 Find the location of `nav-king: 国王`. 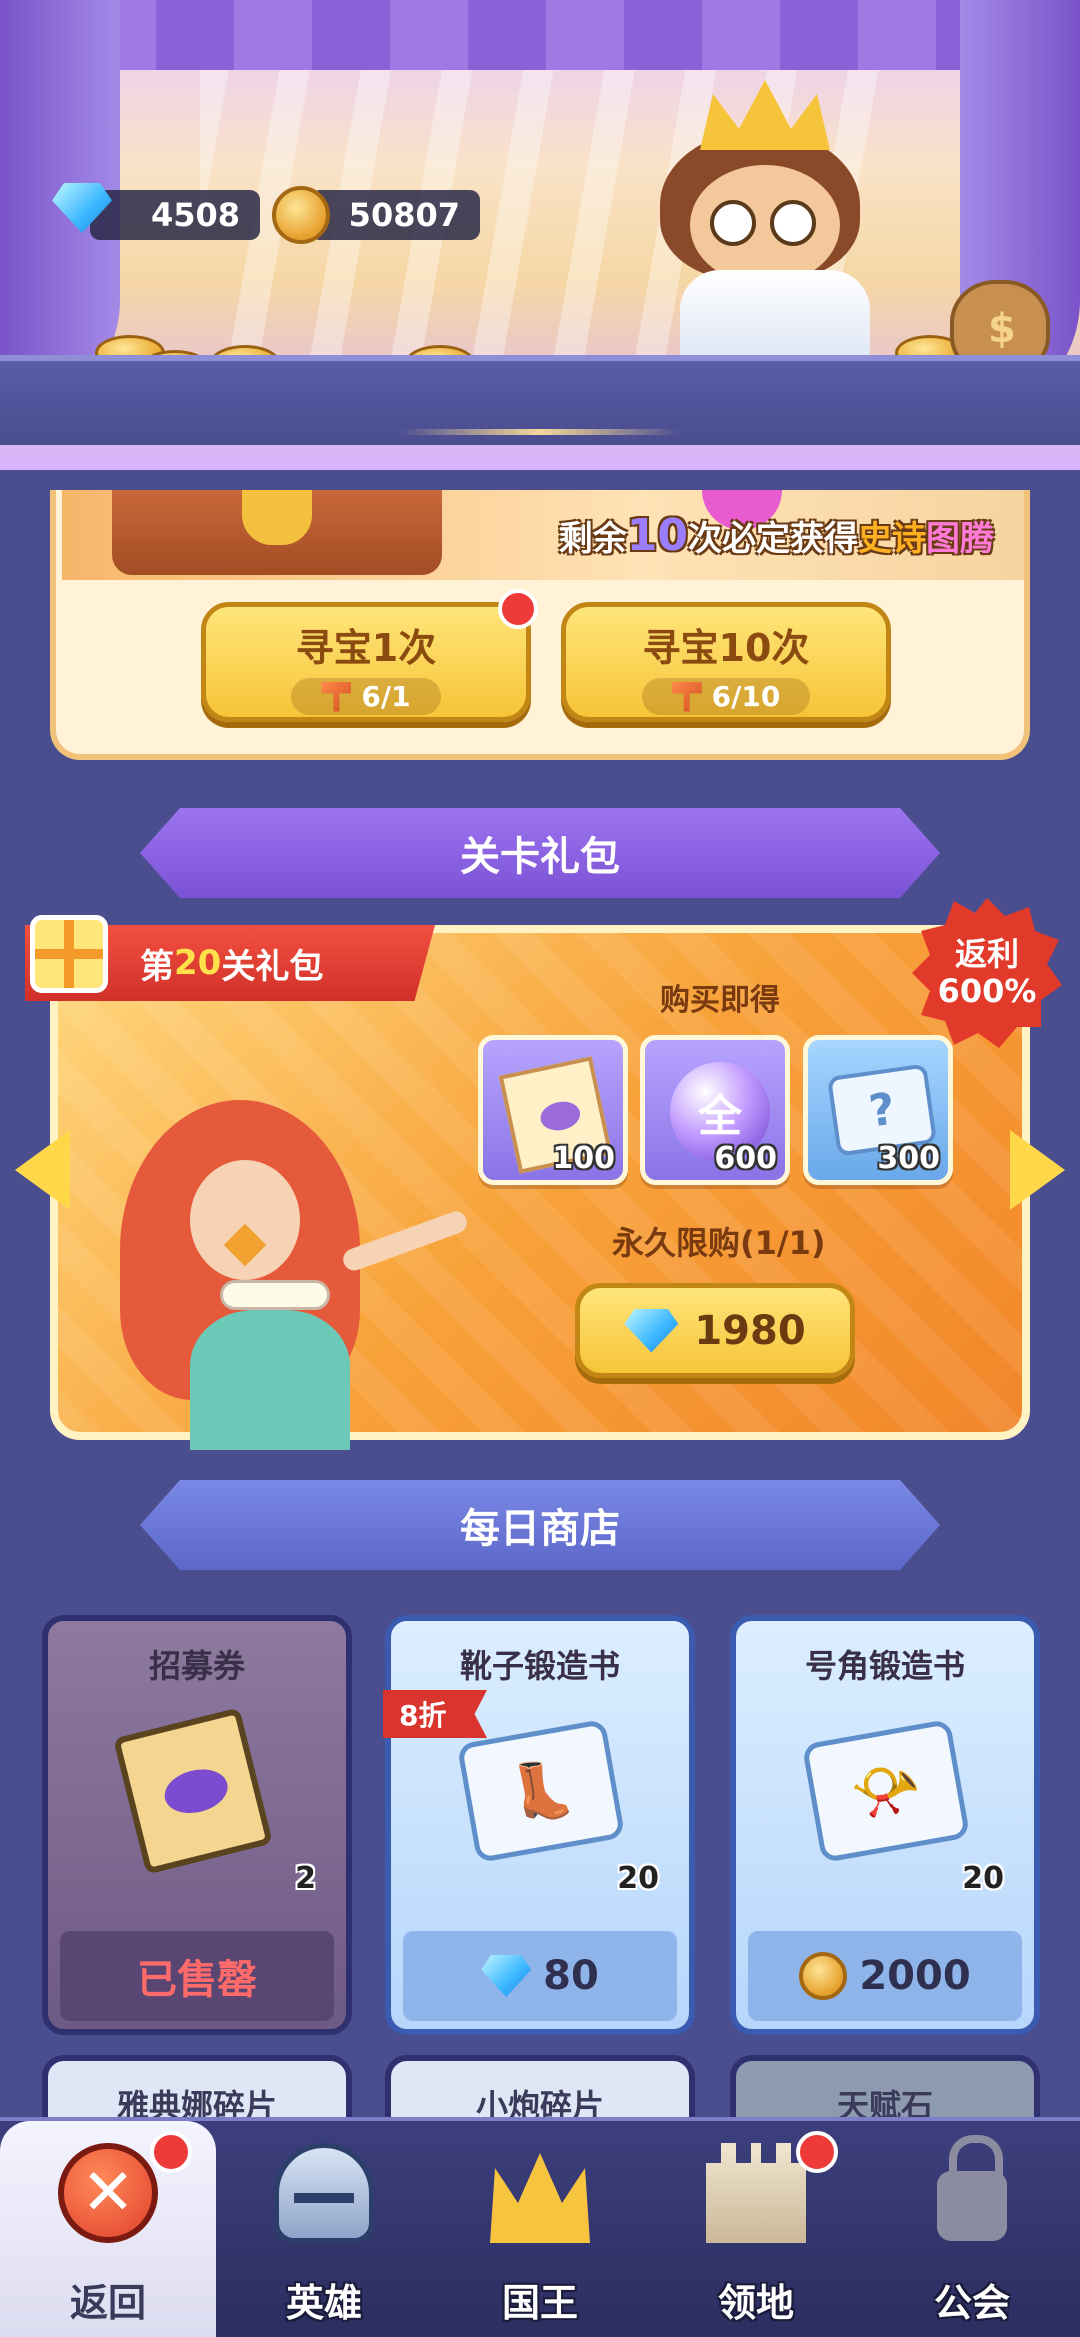

nav-king: 国王 is located at coordinates (540, 2229).